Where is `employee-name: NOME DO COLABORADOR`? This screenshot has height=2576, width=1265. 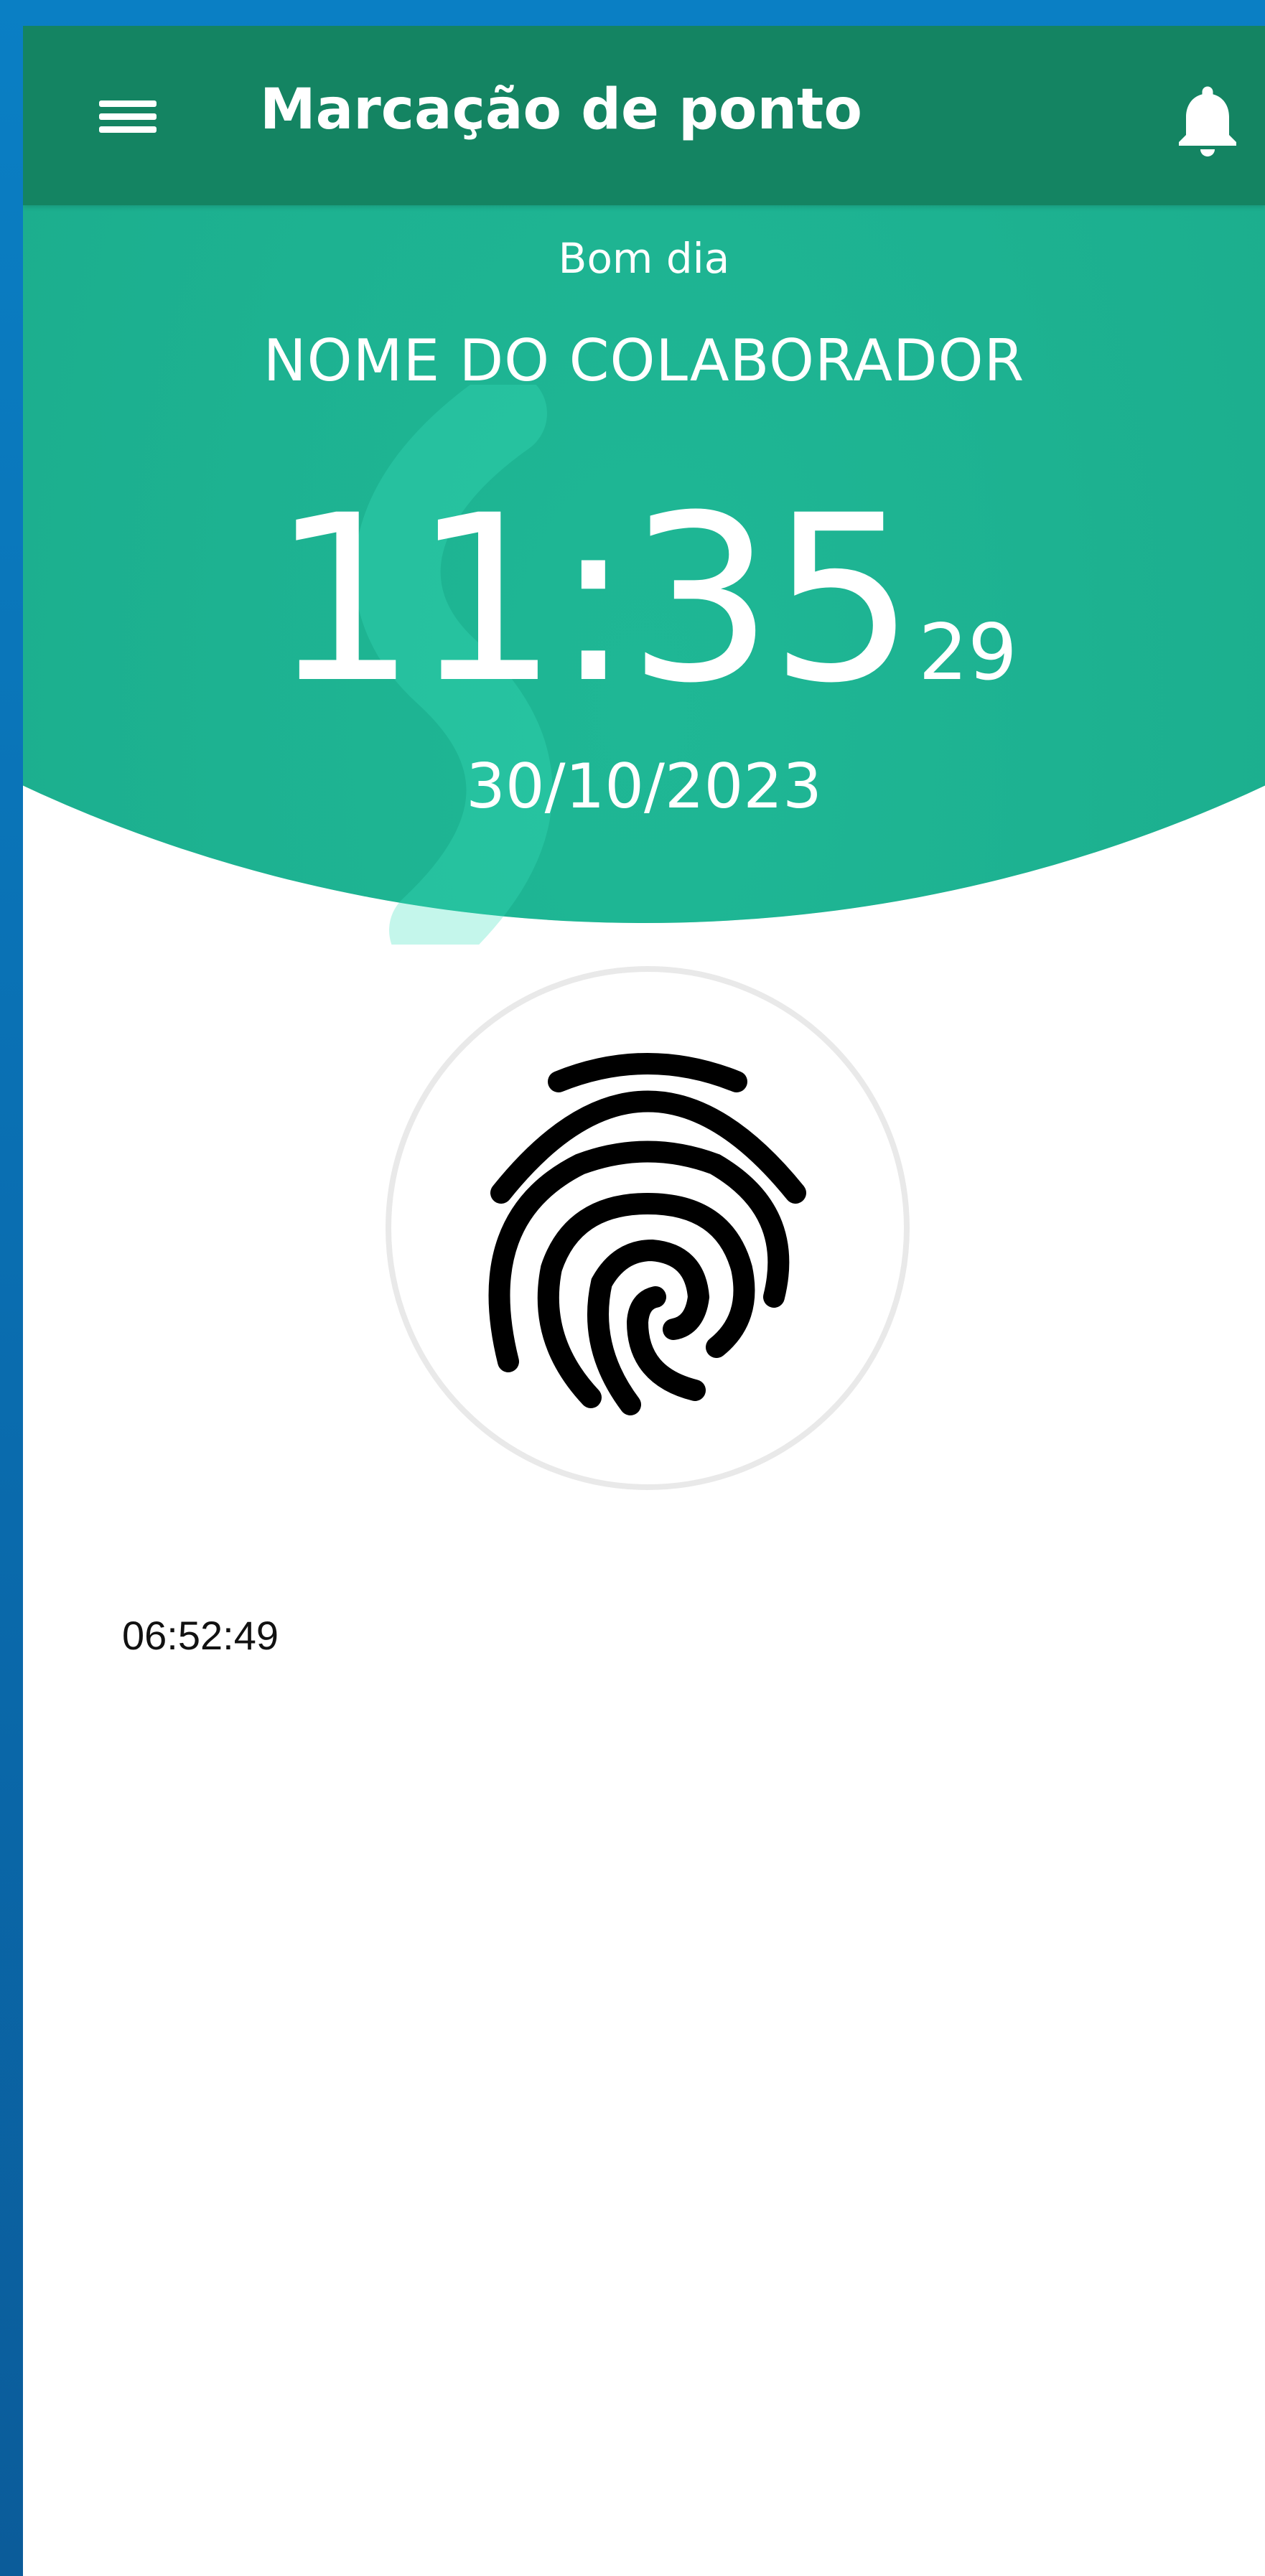
employee-name: NOME DO COLABORADOR is located at coordinates (644, 361).